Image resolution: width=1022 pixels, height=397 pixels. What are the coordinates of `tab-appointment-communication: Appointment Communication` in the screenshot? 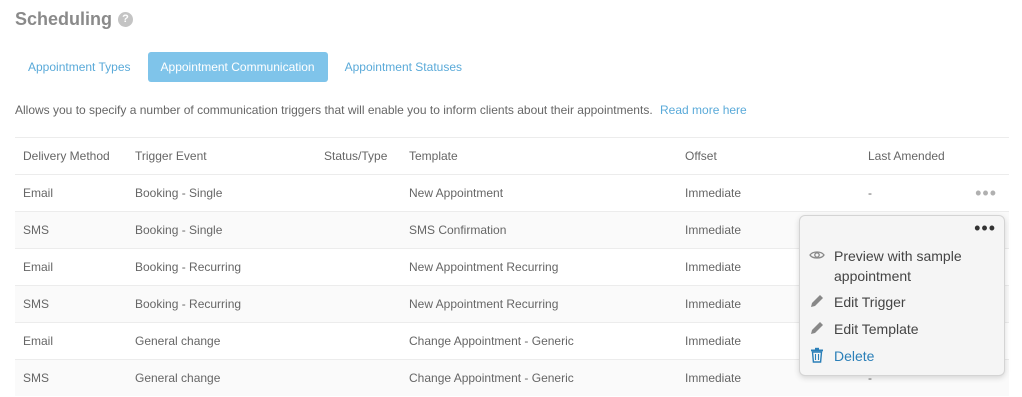 It's located at (237, 67).